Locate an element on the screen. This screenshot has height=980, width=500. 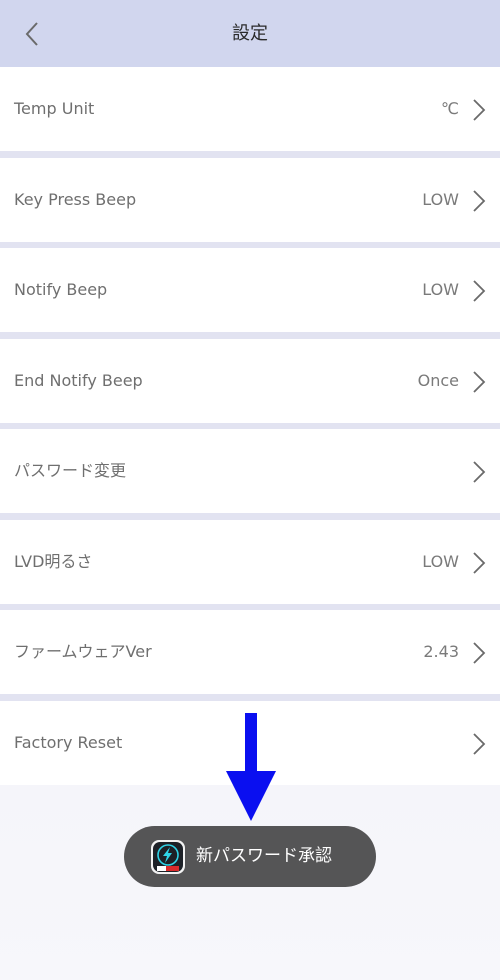
settings-row-value: Once is located at coordinates (438, 380).